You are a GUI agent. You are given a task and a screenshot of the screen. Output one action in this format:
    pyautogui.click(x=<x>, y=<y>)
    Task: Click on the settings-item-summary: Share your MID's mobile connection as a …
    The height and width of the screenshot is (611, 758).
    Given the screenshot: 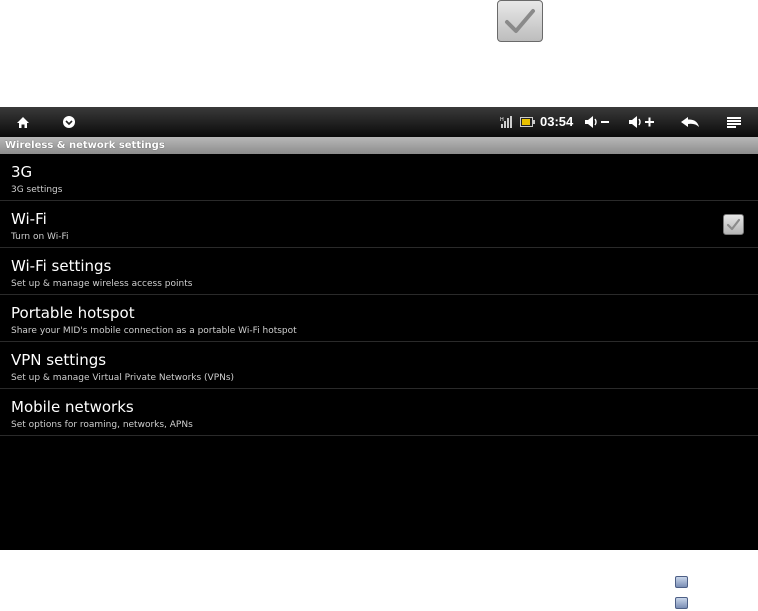 What is the action you would take?
    pyautogui.click(x=154, y=331)
    